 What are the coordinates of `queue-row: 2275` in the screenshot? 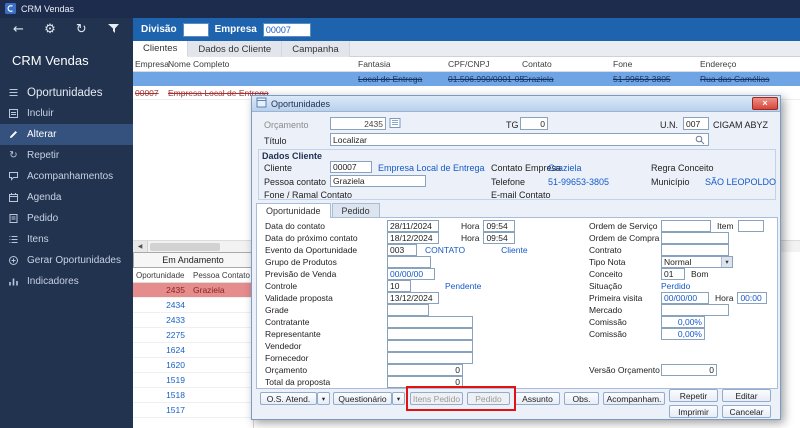 It's located at (193, 335).